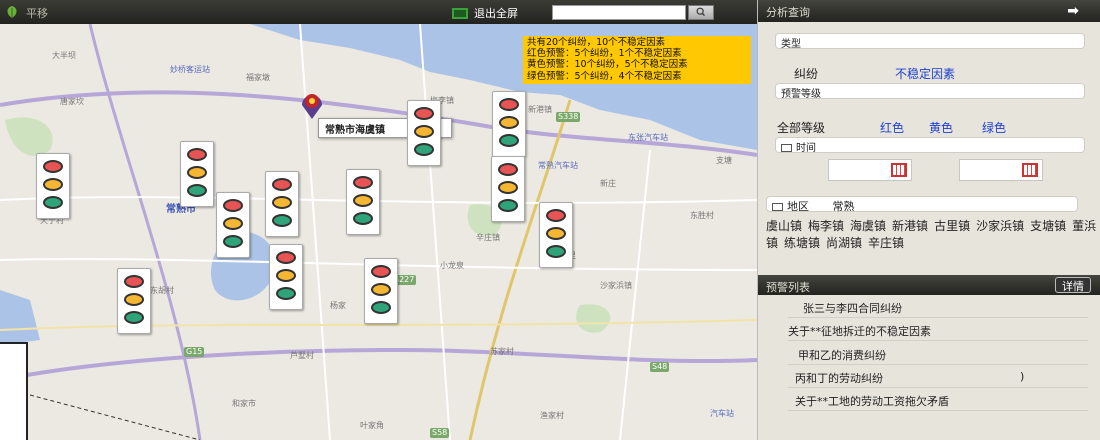  What do you see at coordinates (929, 285) in the screenshot?
I see `warning-list-header: 预警列表 详情` at bounding box center [929, 285].